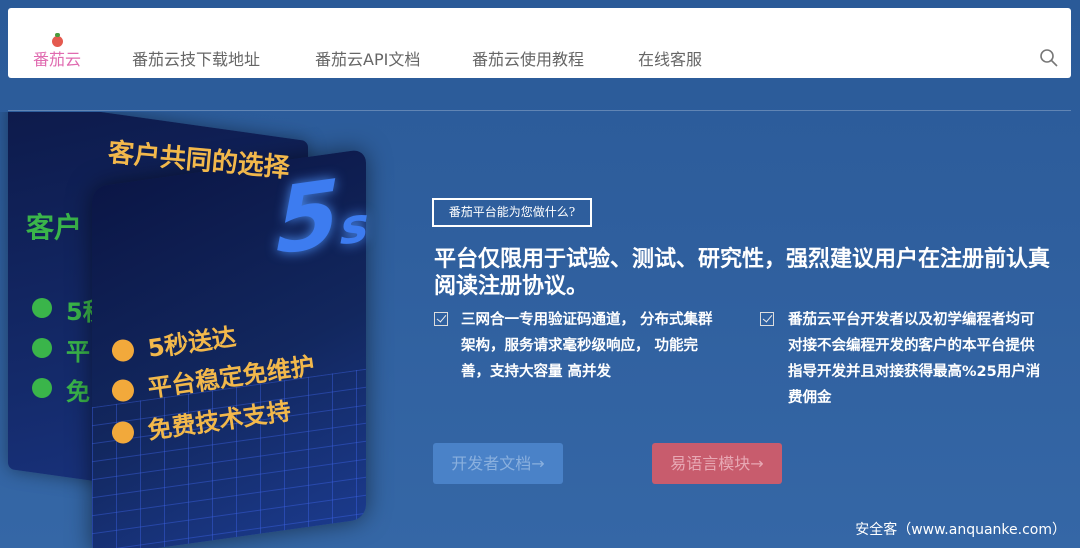  Describe the element at coordinates (308, 217) in the screenshot. I see `big-number: 5` at that location.